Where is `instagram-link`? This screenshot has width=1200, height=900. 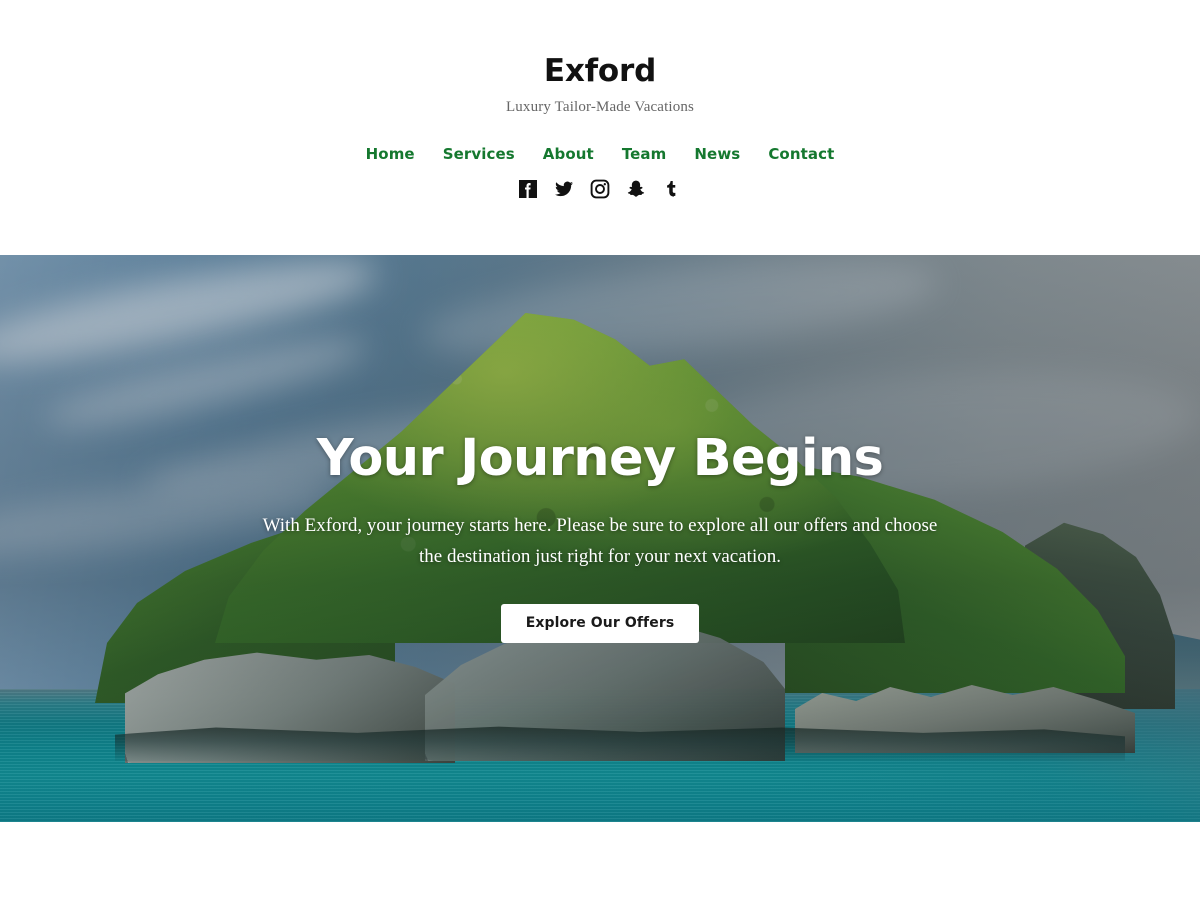 instagram-link is located at coordinates (600, 189).